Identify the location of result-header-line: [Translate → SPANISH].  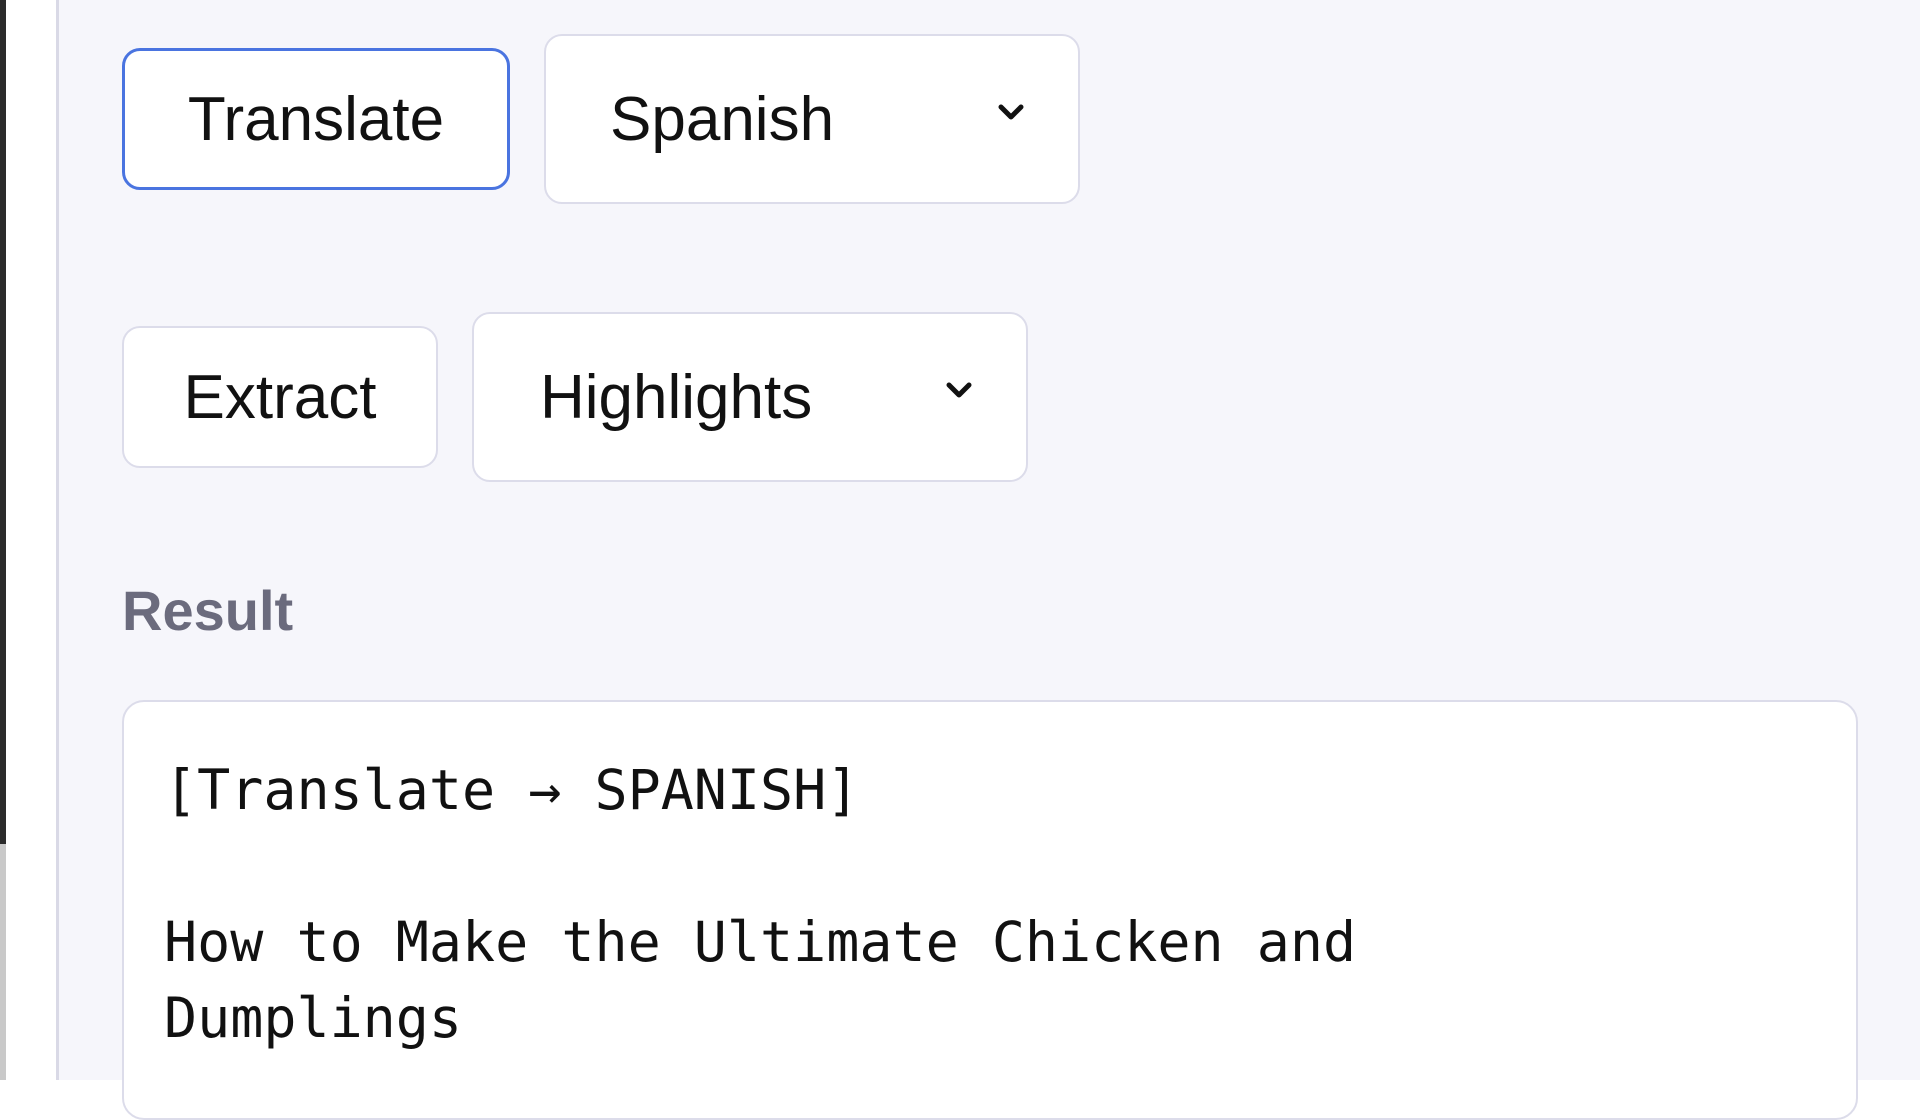
(512, 790).